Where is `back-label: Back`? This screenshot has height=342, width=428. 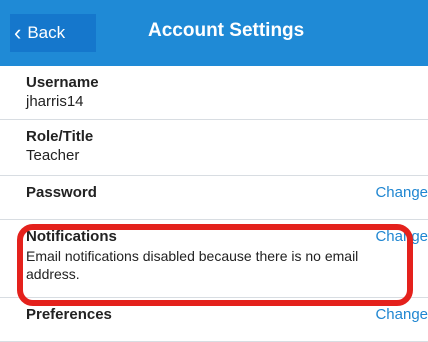
back-label: Back is located at coordinates (46, 32).